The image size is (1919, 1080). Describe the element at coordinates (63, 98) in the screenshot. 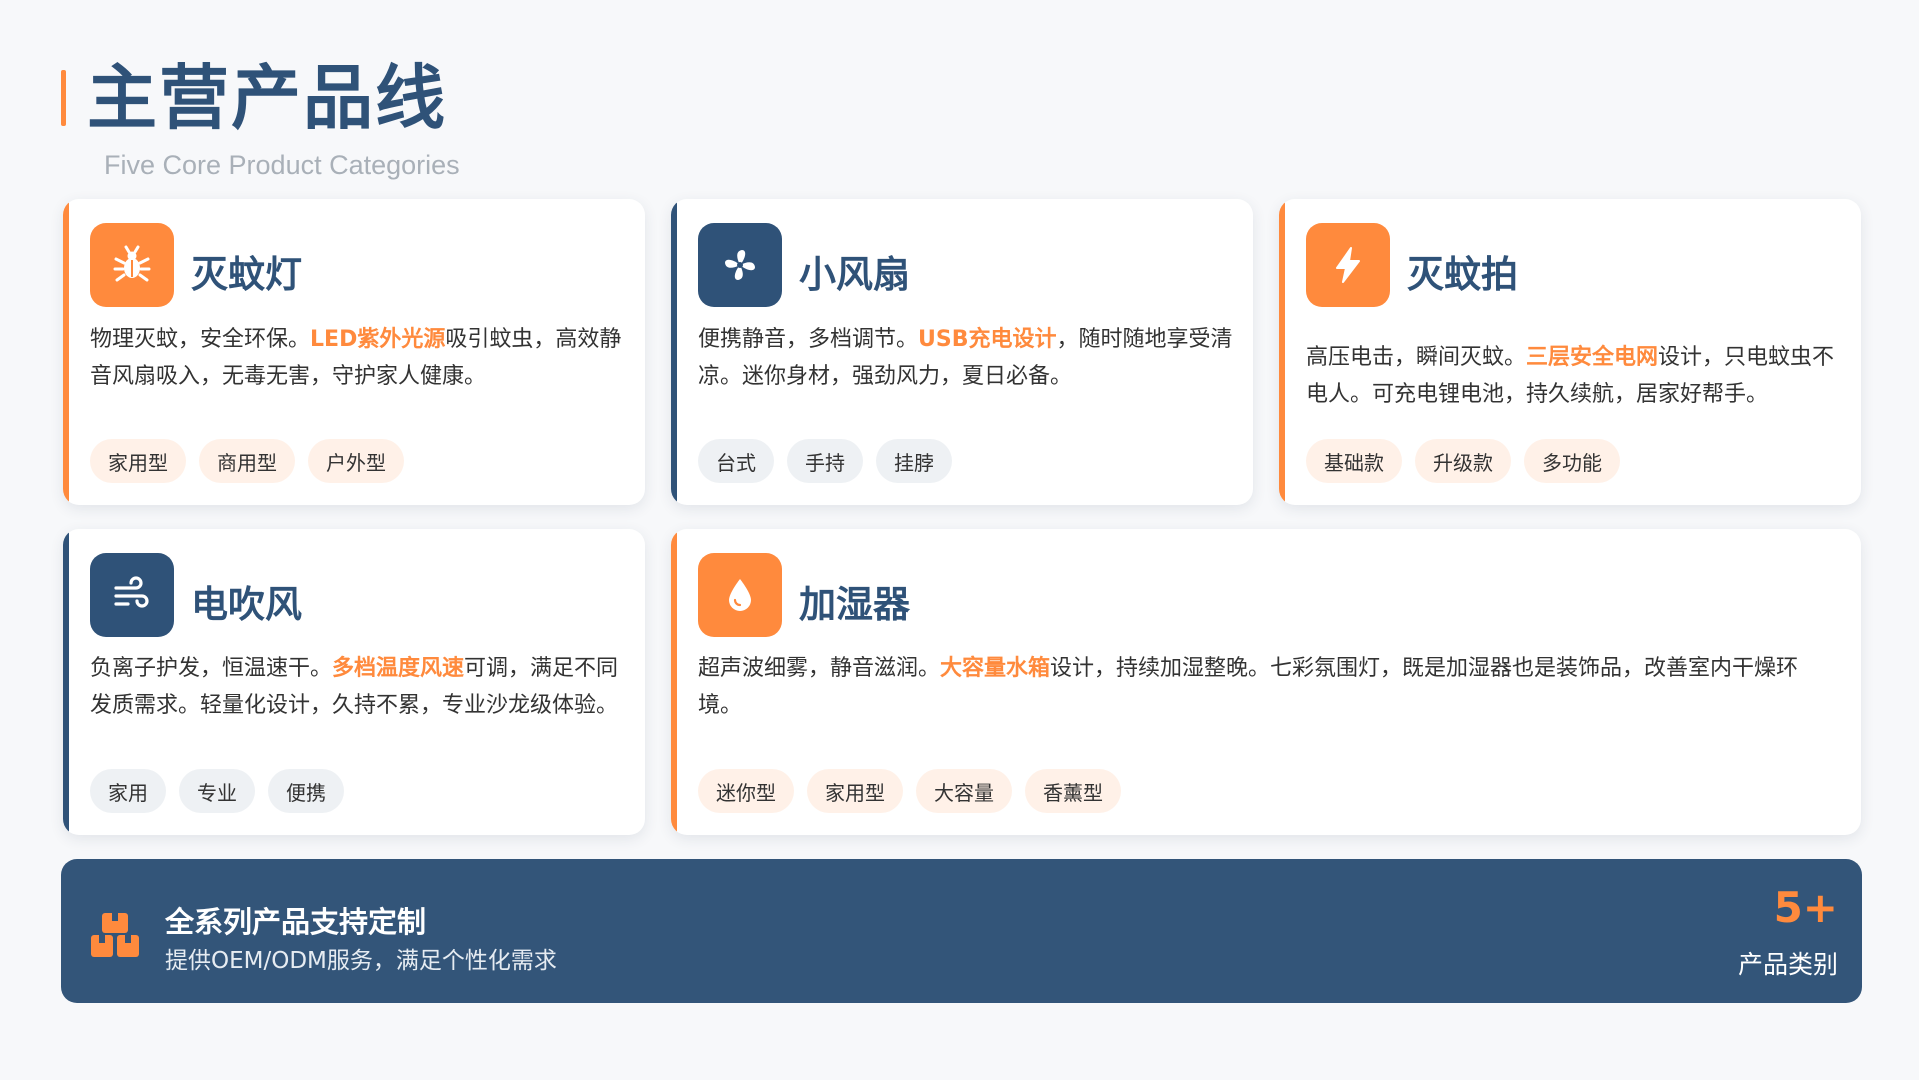

I see `title-accent-bar` at that location.